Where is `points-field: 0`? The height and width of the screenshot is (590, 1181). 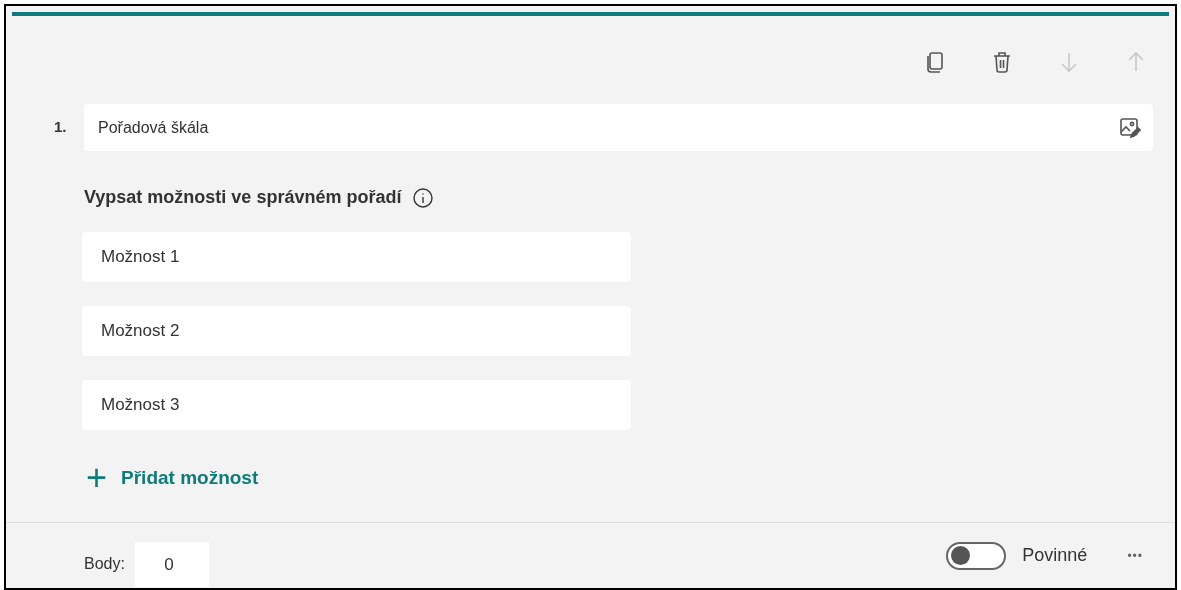
points-field: 0 is located at coordinates (171, 564).